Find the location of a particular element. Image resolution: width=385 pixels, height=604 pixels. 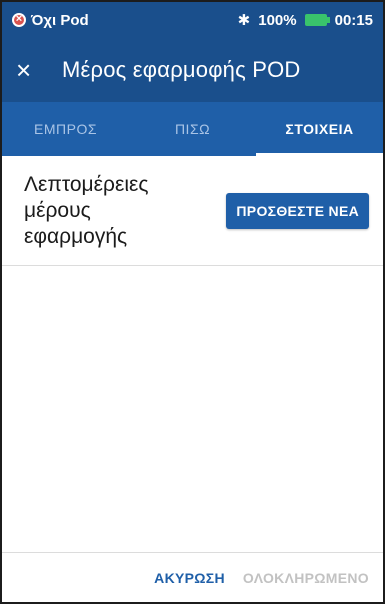

footer-actions: ΑΚΥΡΩΣΗ ΟΛΟΚΛΗΡΩΜΕΝΟ is located at coordinates (192, 577).